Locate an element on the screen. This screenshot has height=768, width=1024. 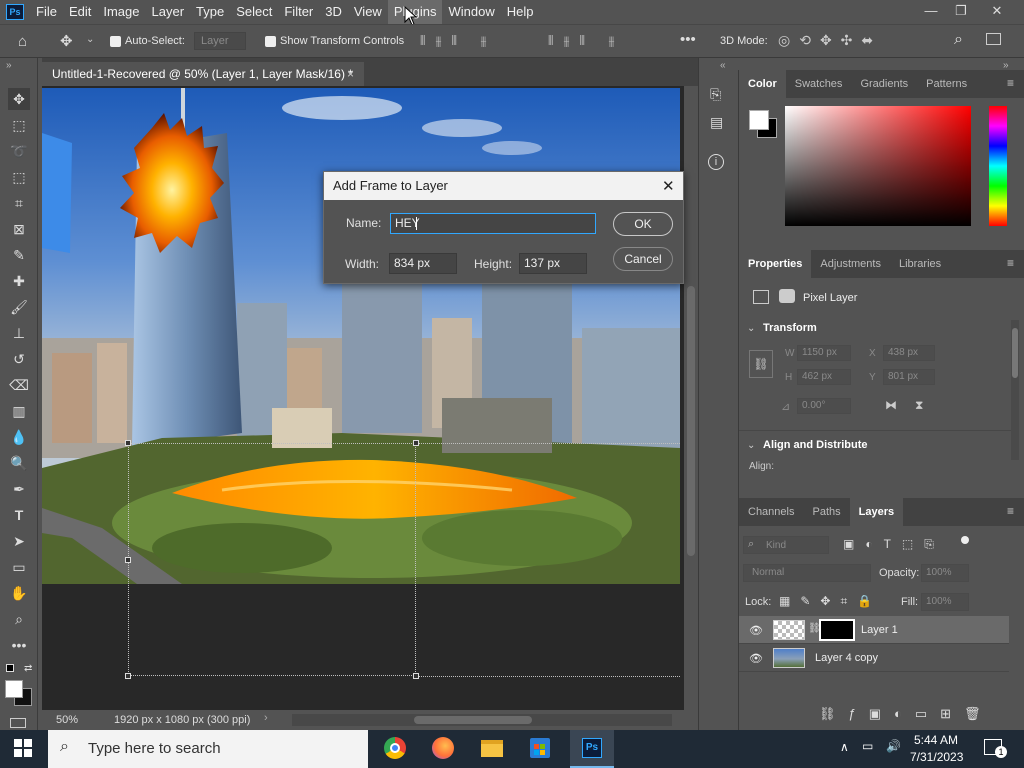
quick-mask-icon is located at coordinates (18, 723).